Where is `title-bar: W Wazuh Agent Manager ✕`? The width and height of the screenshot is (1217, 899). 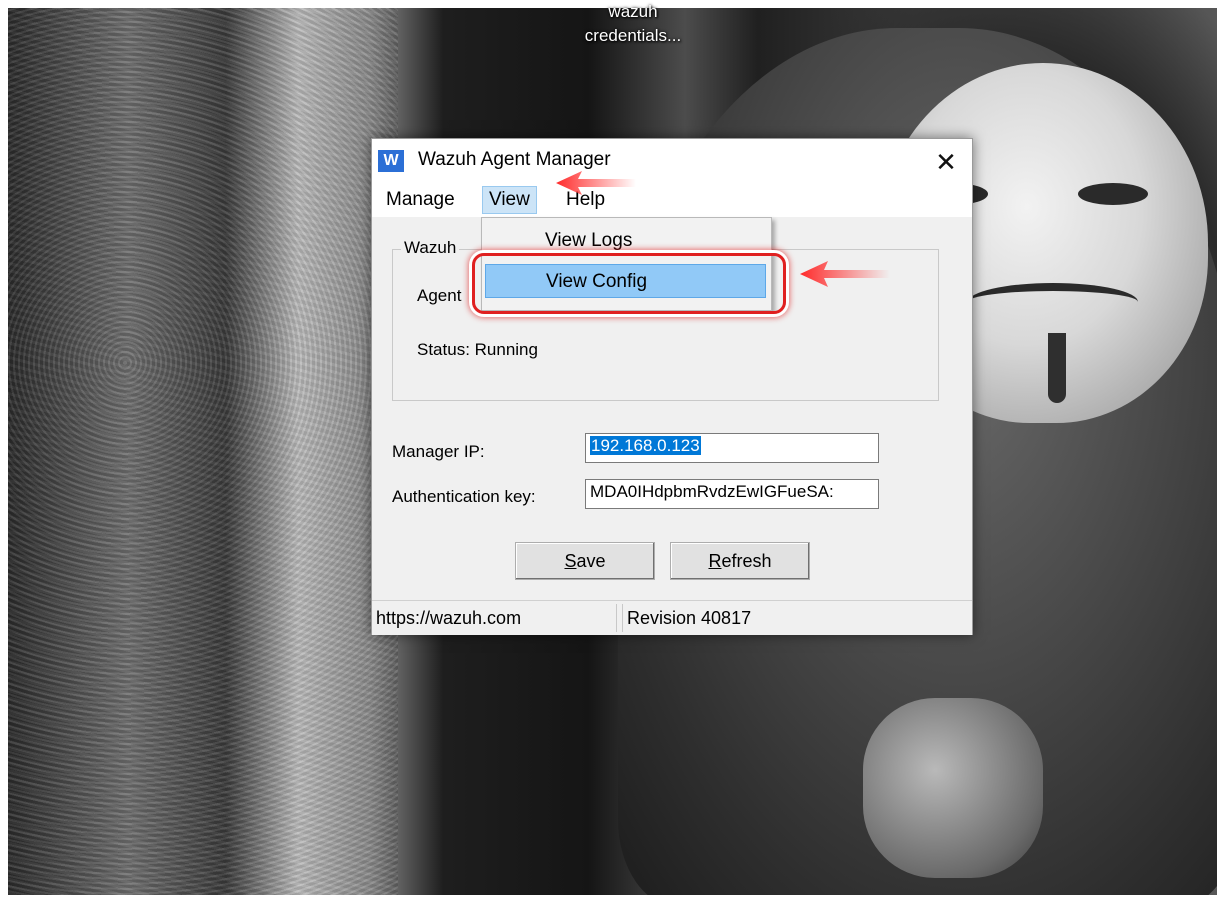
title-bar: W Wazuh Agent Manager ✕ is located at coordinates (672, 161).